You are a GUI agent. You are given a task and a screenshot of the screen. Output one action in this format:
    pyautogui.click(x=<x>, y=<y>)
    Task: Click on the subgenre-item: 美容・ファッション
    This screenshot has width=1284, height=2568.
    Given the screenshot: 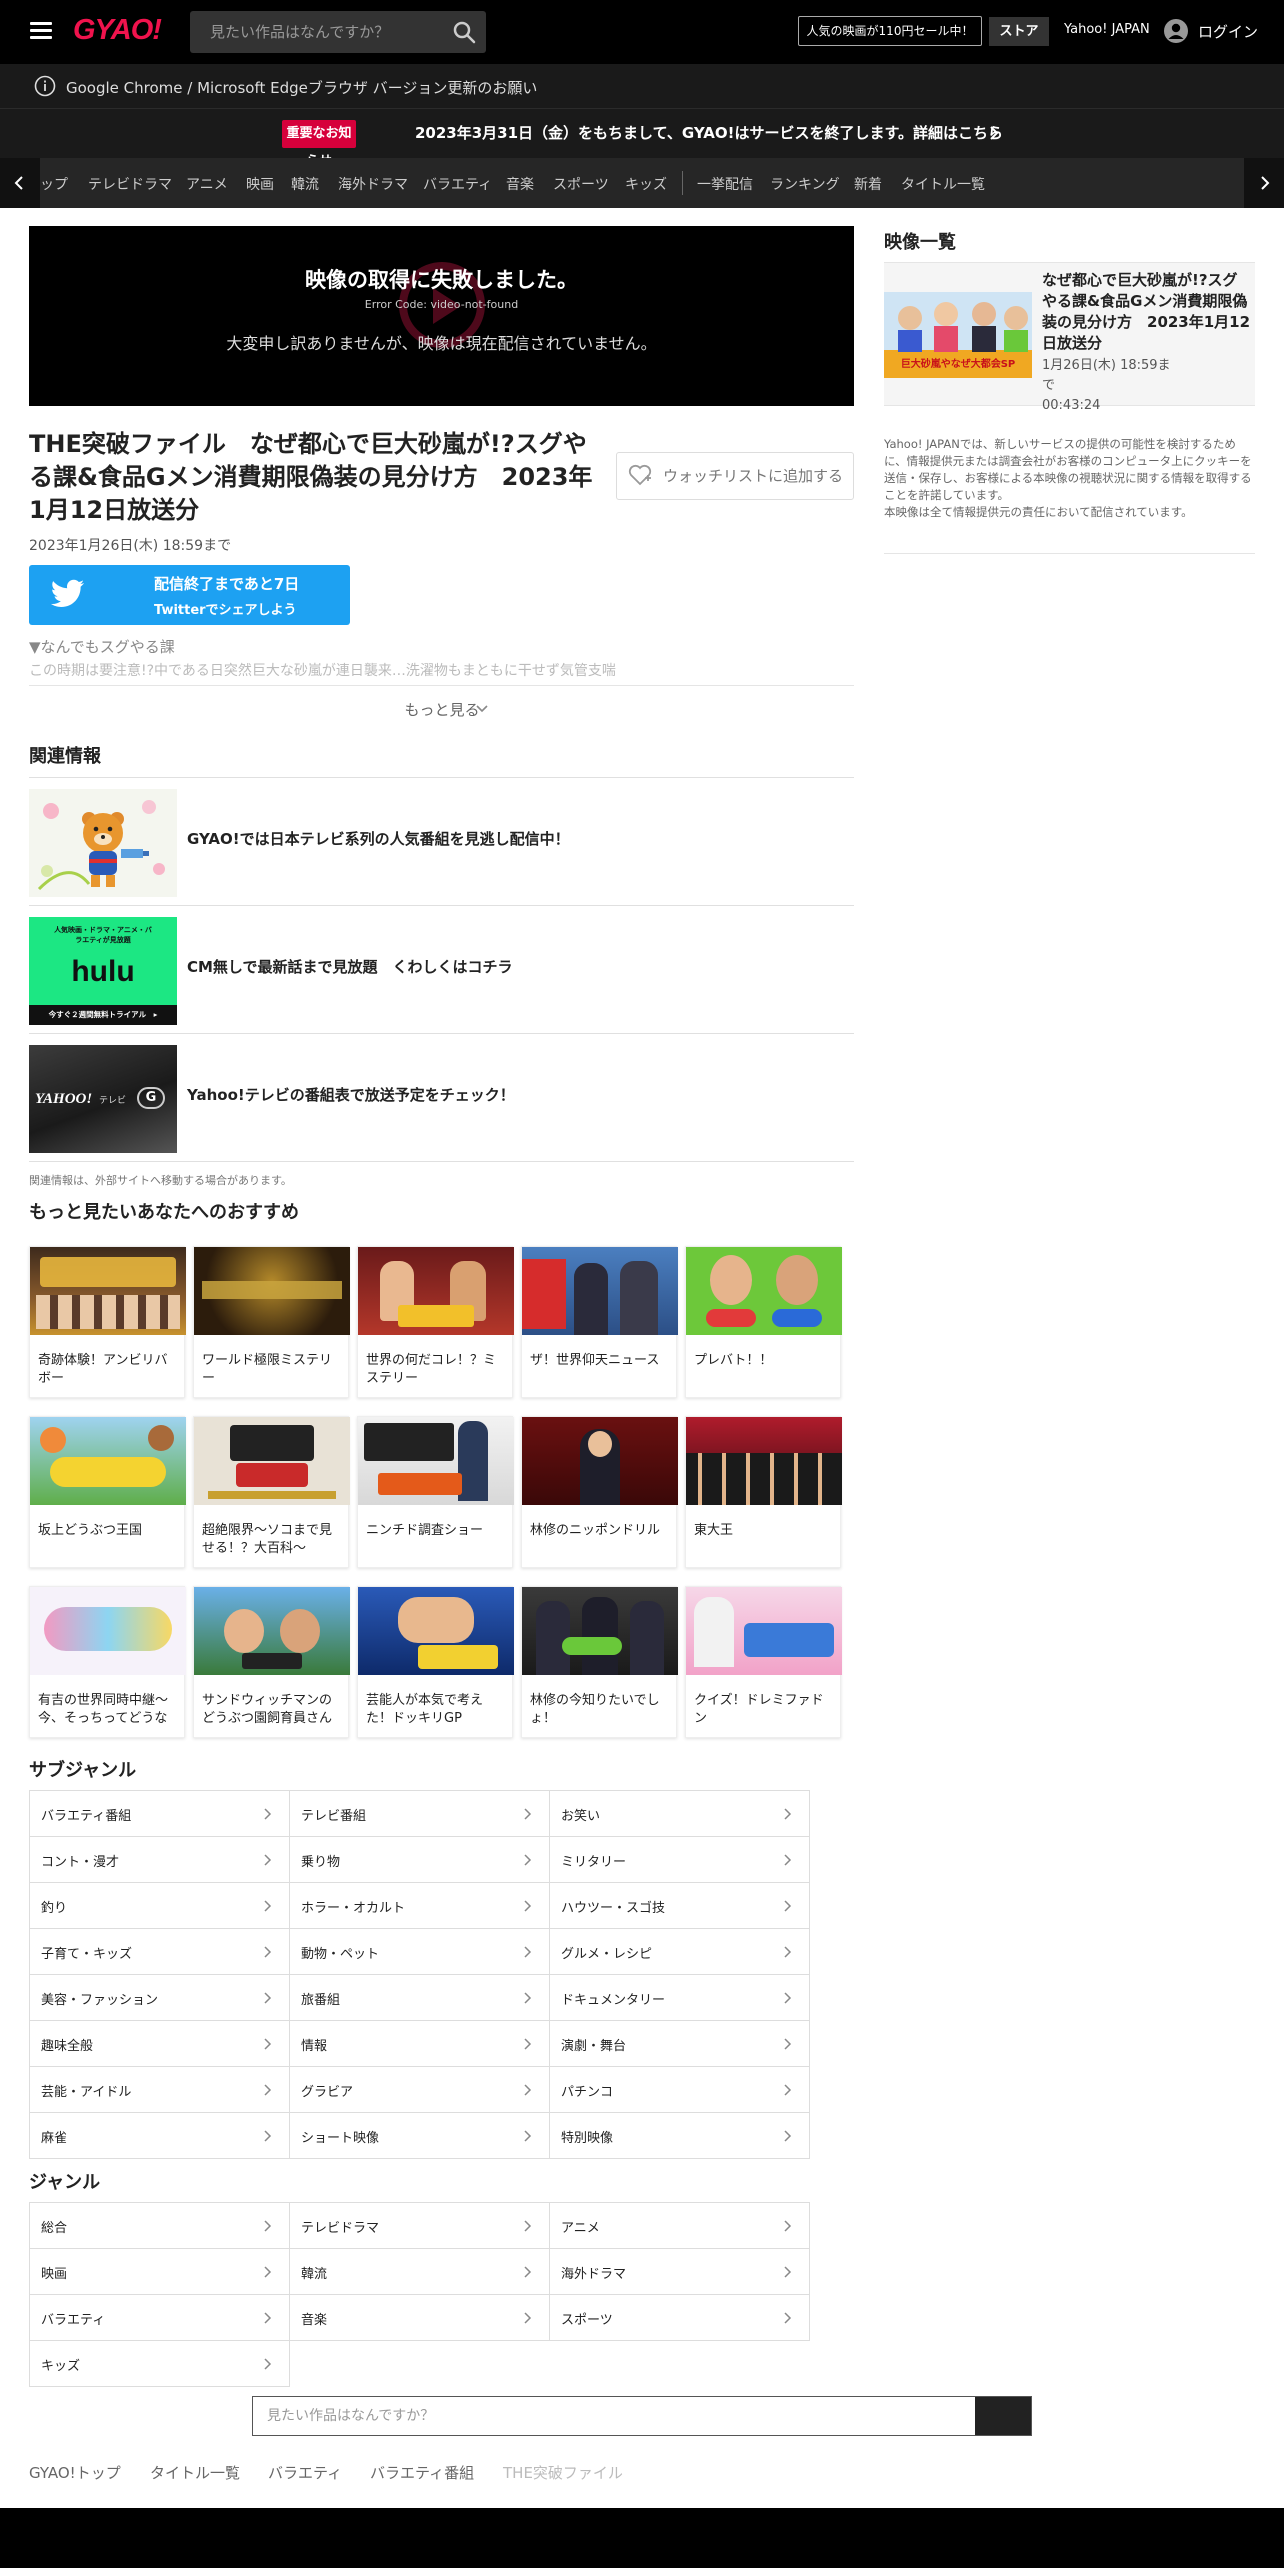 What is the action you would take?
    pyautogui.click(x=159, y=1998)
    